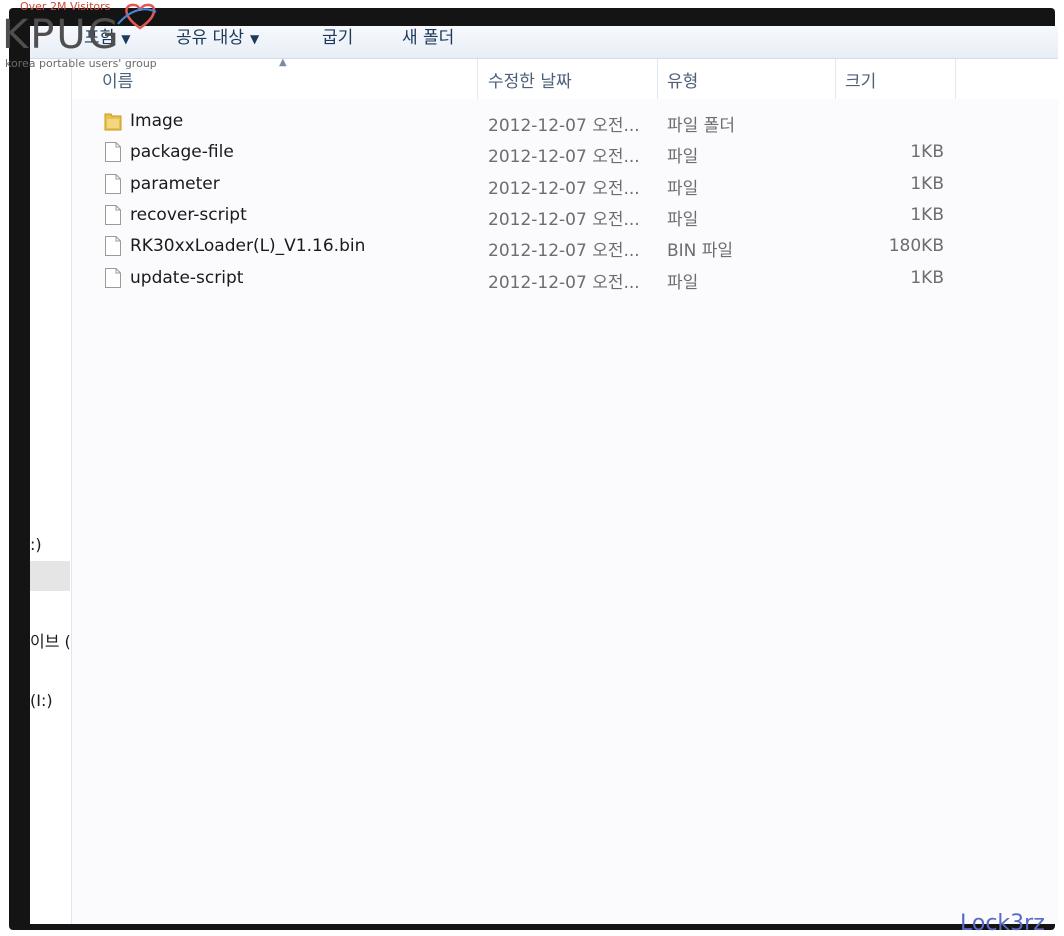  I want to click on file-name: recover-script, so click(188, 214).